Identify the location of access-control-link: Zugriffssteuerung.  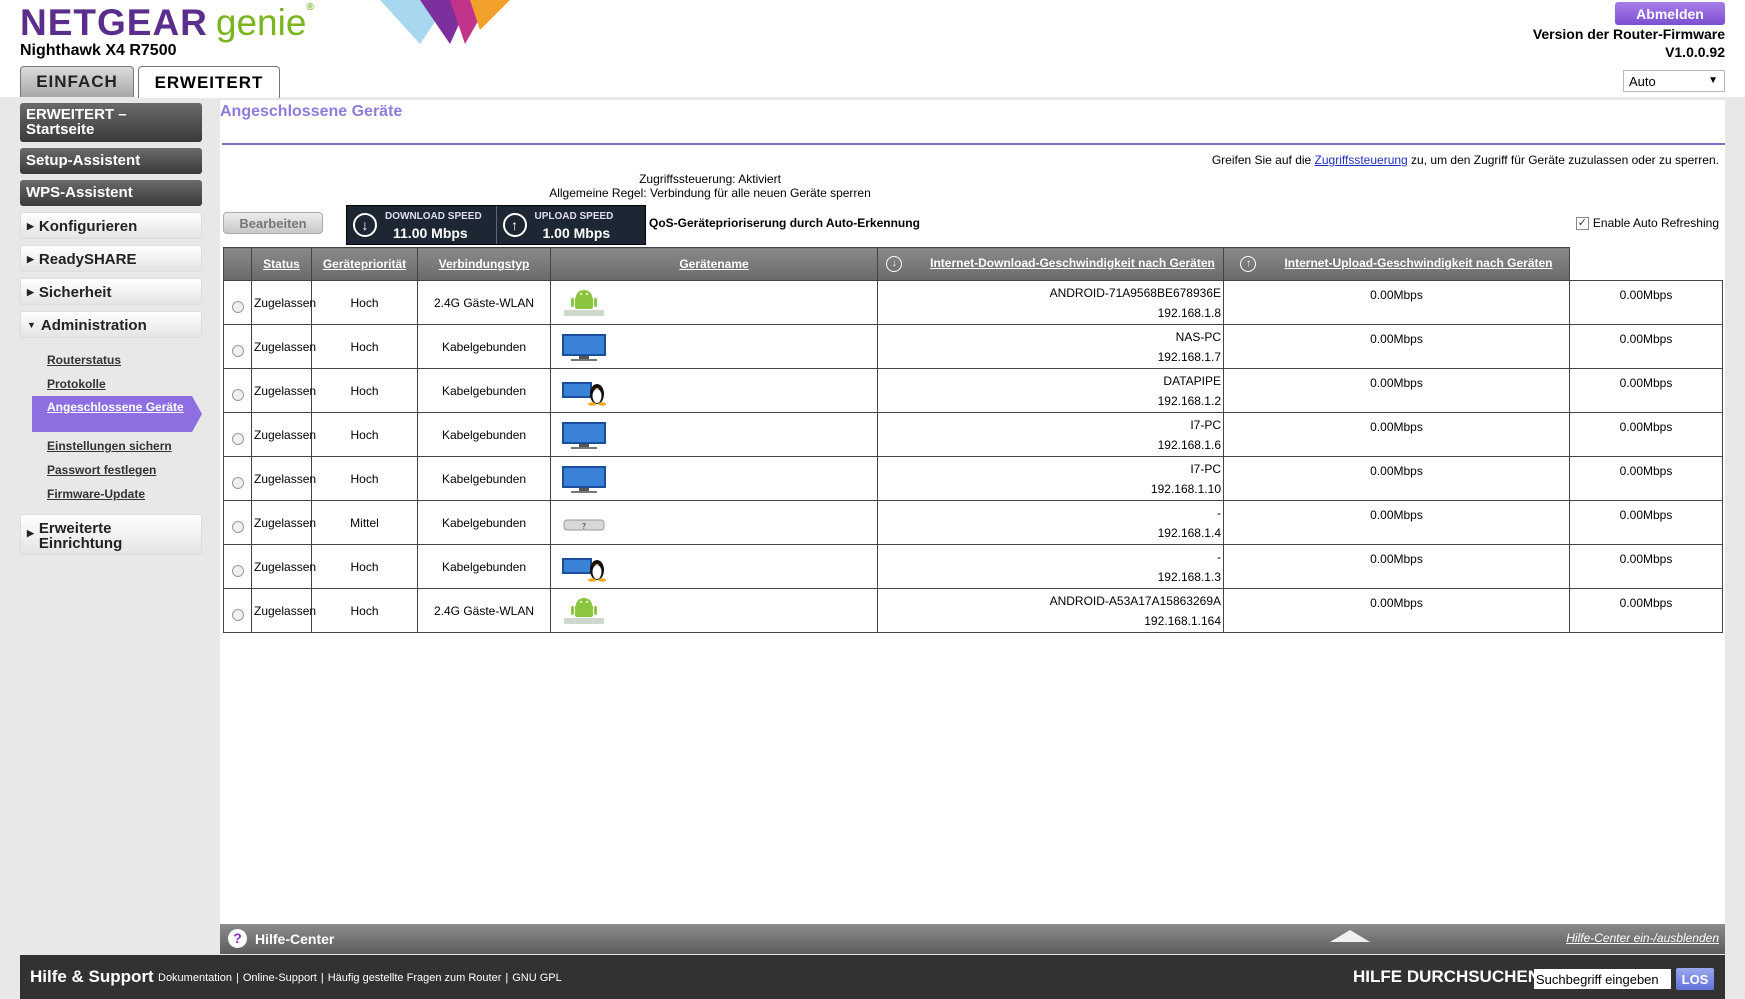
(1361, 160).